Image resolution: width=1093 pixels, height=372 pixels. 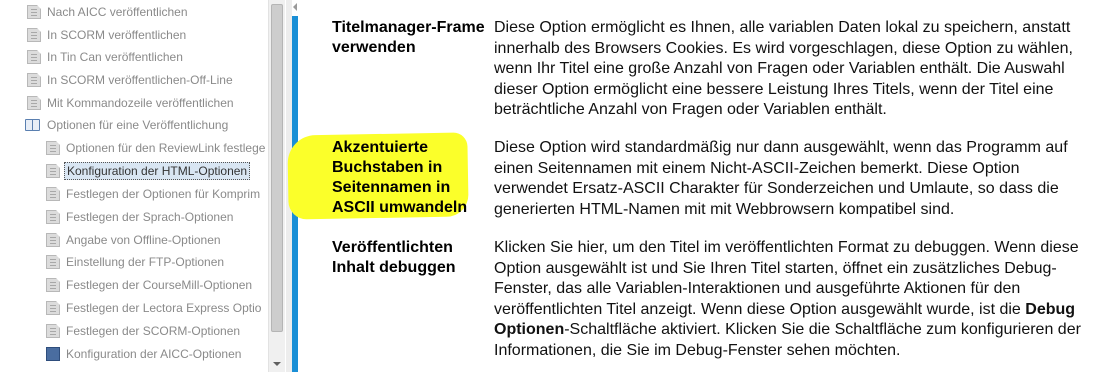 What do you see at coordinates (143, 240) in the screenshot?
I see `toc-item-label: Angabe von Offline-Optionen` at bounding box center [143, 240].